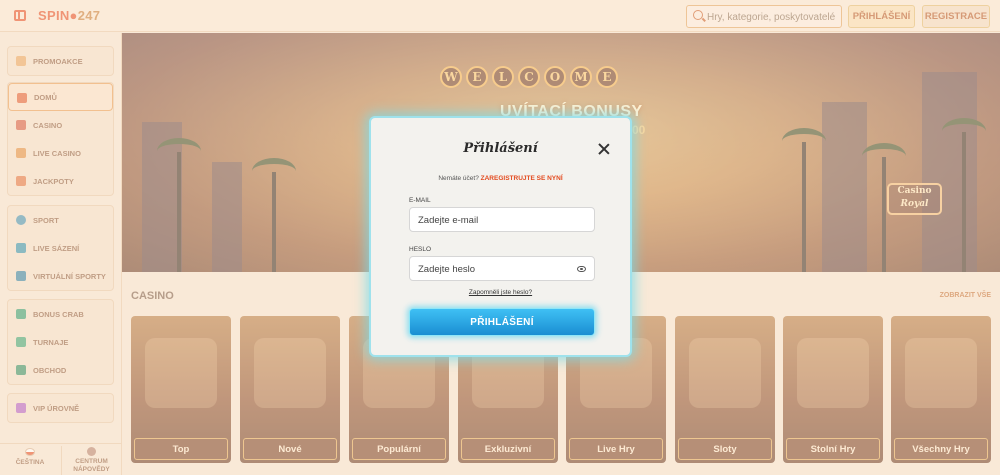  I want to click on forgot-password-link: Zapomněli jste heslo?, so click(500, 292).